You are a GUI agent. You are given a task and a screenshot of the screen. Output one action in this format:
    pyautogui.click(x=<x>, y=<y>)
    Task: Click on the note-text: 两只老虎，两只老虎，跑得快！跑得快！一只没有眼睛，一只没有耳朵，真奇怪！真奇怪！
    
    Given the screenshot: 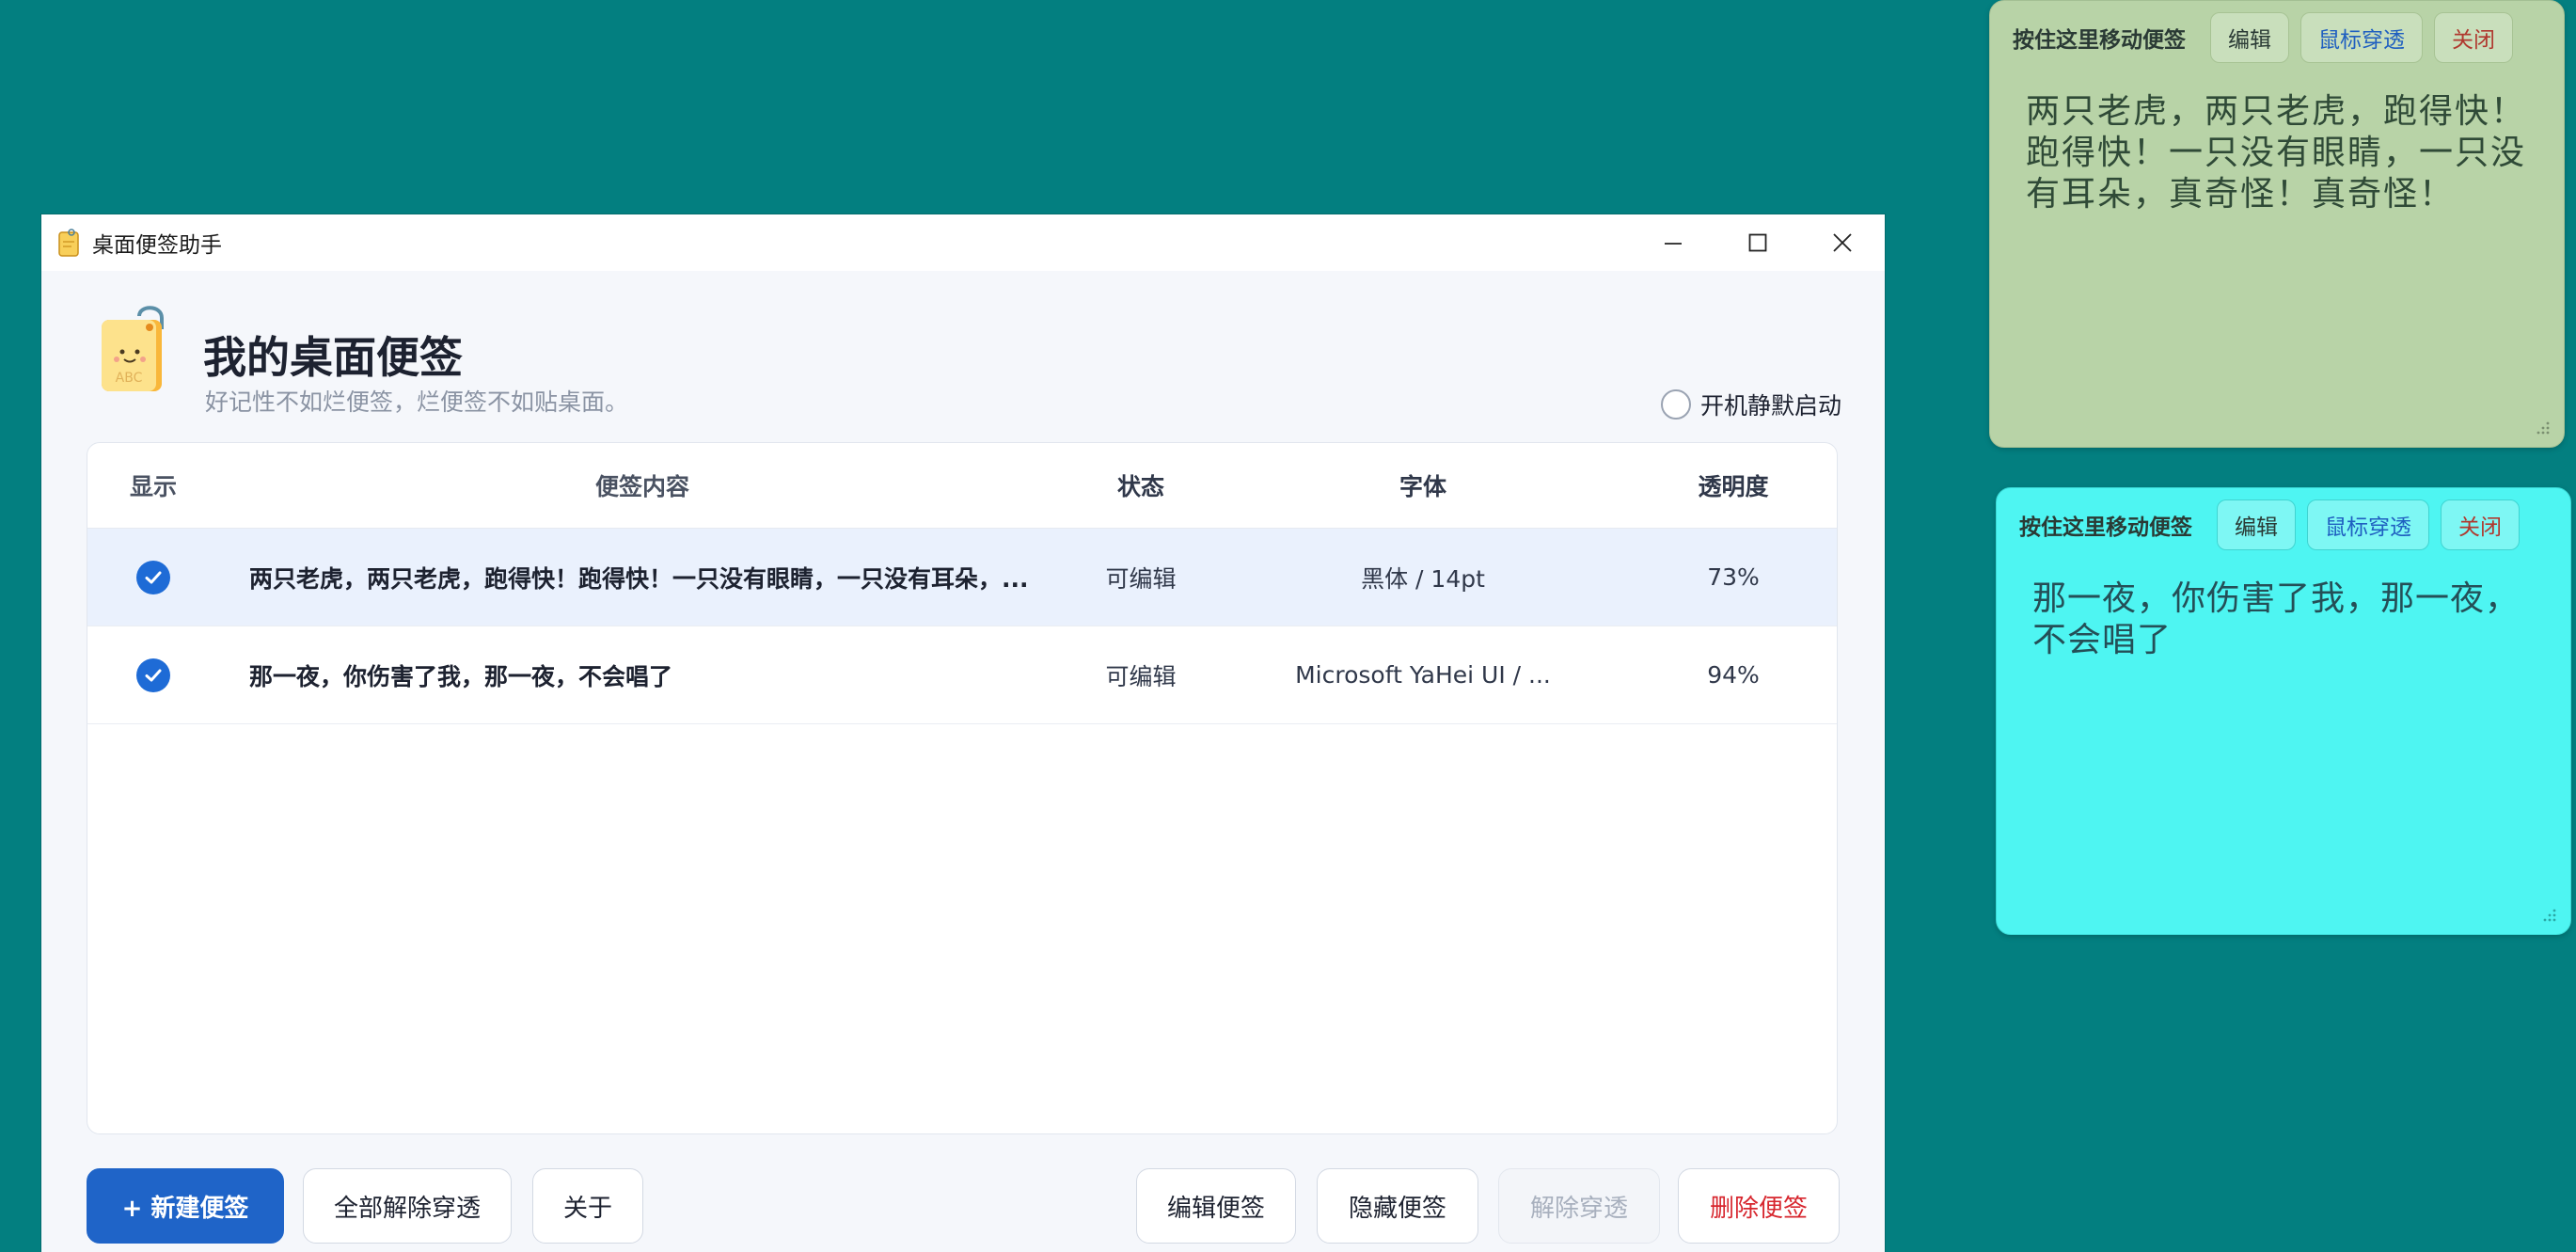 What is the action you would take?
    pyautogui.click(x=2277, y=144)
    